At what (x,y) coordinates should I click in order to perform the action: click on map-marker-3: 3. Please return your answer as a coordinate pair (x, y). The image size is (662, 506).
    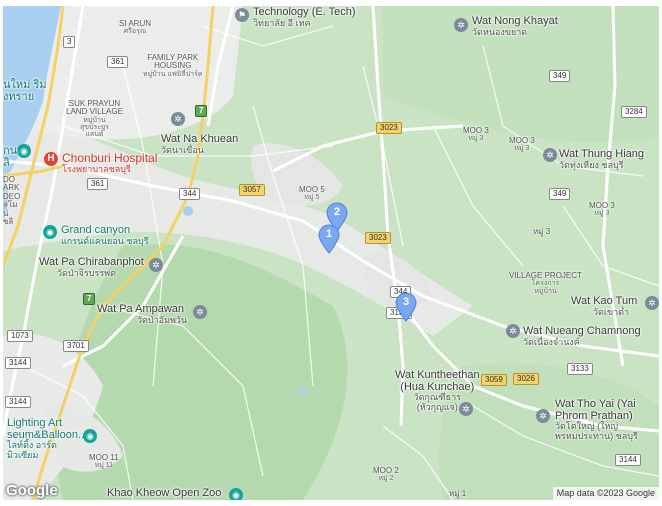
    Looking at the image, I should click on (406, 307).